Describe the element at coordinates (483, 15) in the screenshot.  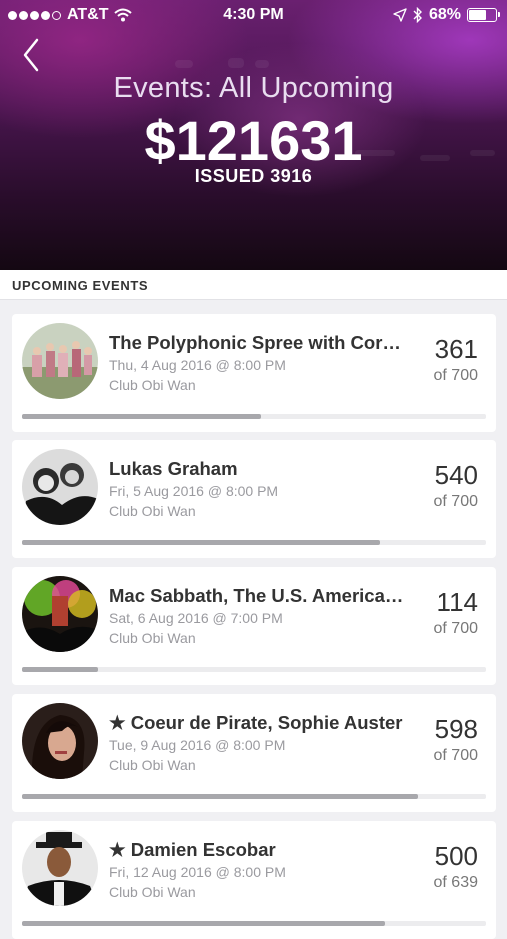
I see `battery-icon` at that location.